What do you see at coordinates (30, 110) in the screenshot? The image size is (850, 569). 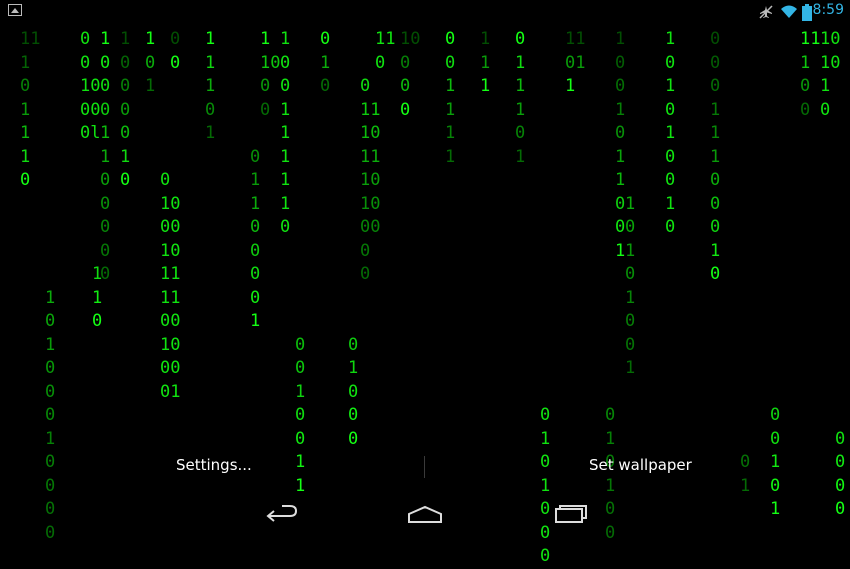 I see `digit-column: 11 1 0 1 1 1 0` at bounding box center [30, 110].